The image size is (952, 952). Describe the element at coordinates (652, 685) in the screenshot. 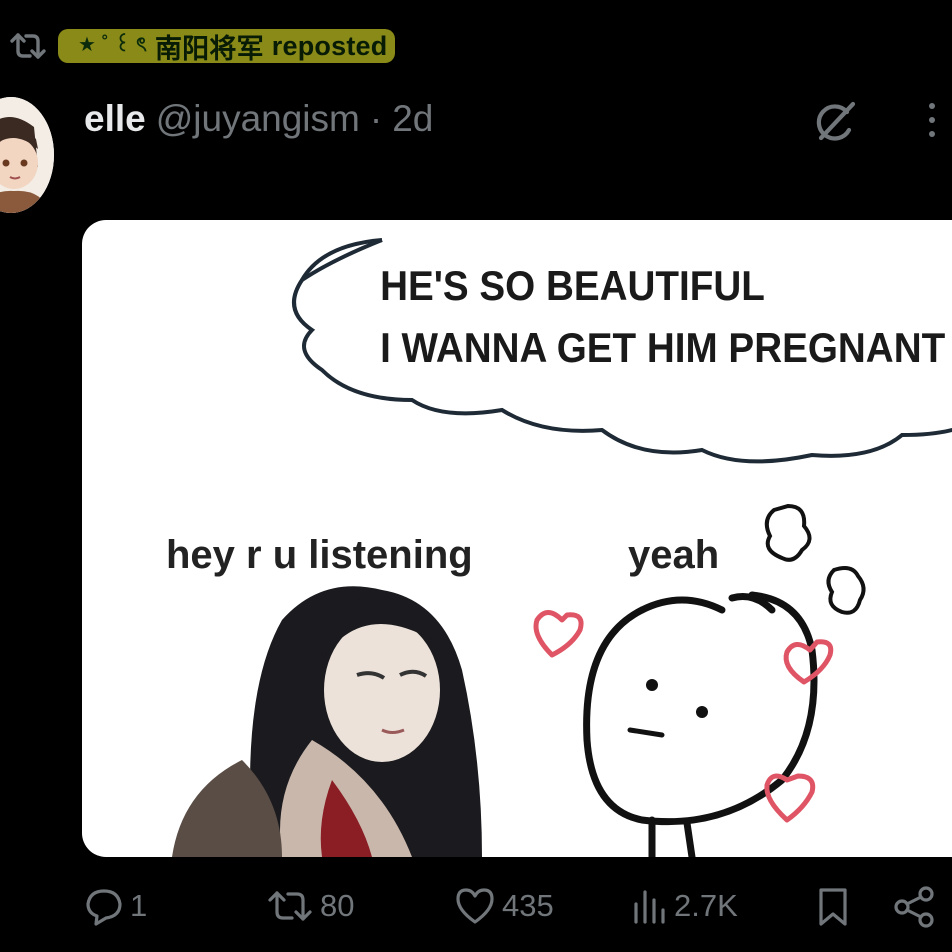

I see `blob-eye-left` at that location.